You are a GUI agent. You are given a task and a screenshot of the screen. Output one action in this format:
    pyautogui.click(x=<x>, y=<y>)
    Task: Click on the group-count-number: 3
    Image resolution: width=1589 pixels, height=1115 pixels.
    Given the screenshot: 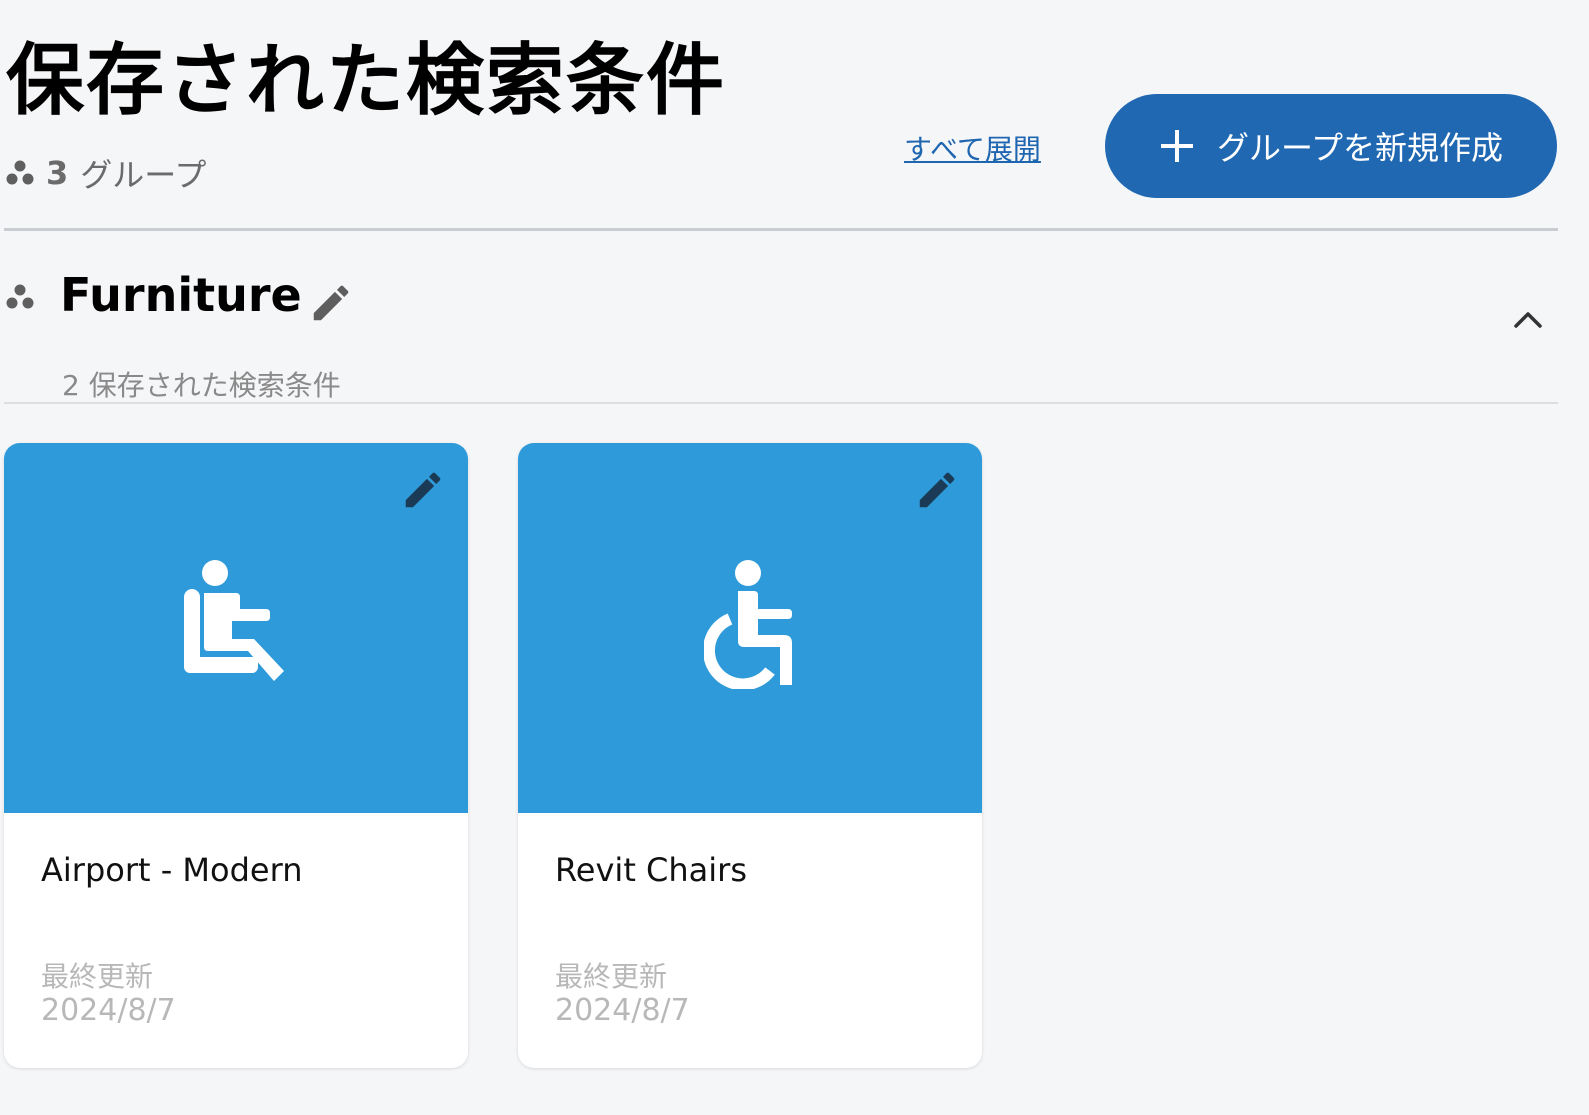 What is the action you would take?
    pyautogui.click(x=57, y=173)
    